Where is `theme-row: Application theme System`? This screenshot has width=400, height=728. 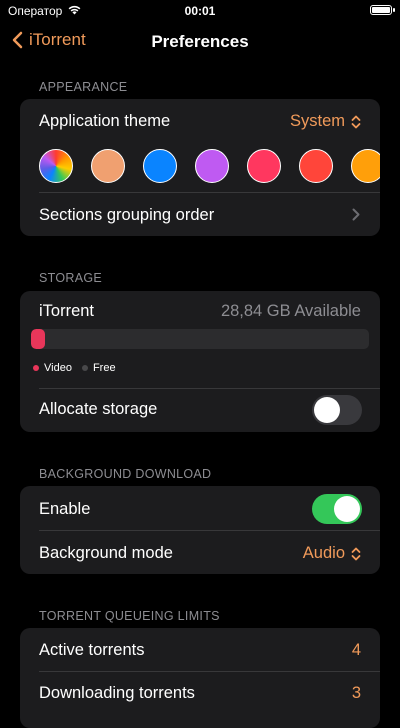
theme-row: Application theme System is located at coordinates (200, 121).